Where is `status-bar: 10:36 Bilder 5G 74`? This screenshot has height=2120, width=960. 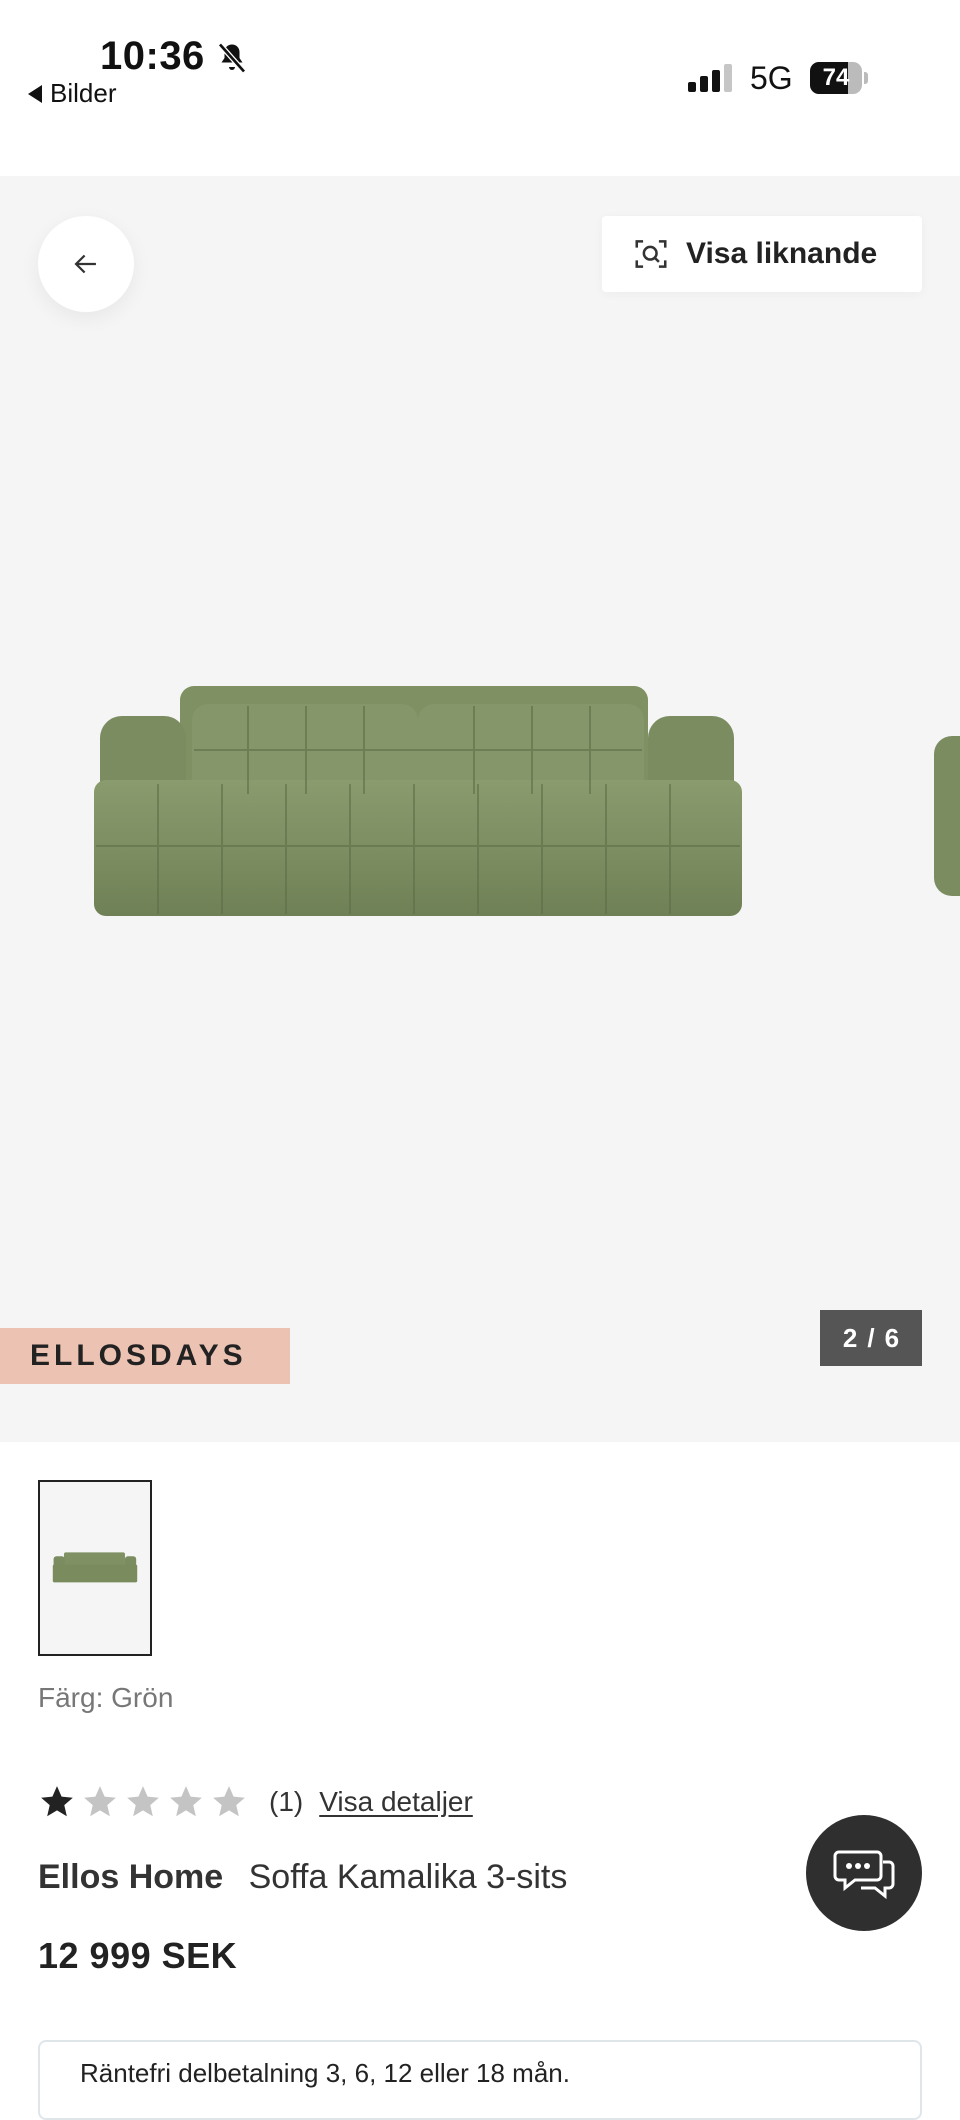
status-bar: 10:36 Bilder 5G 74 is located at coordinates (480, 88).